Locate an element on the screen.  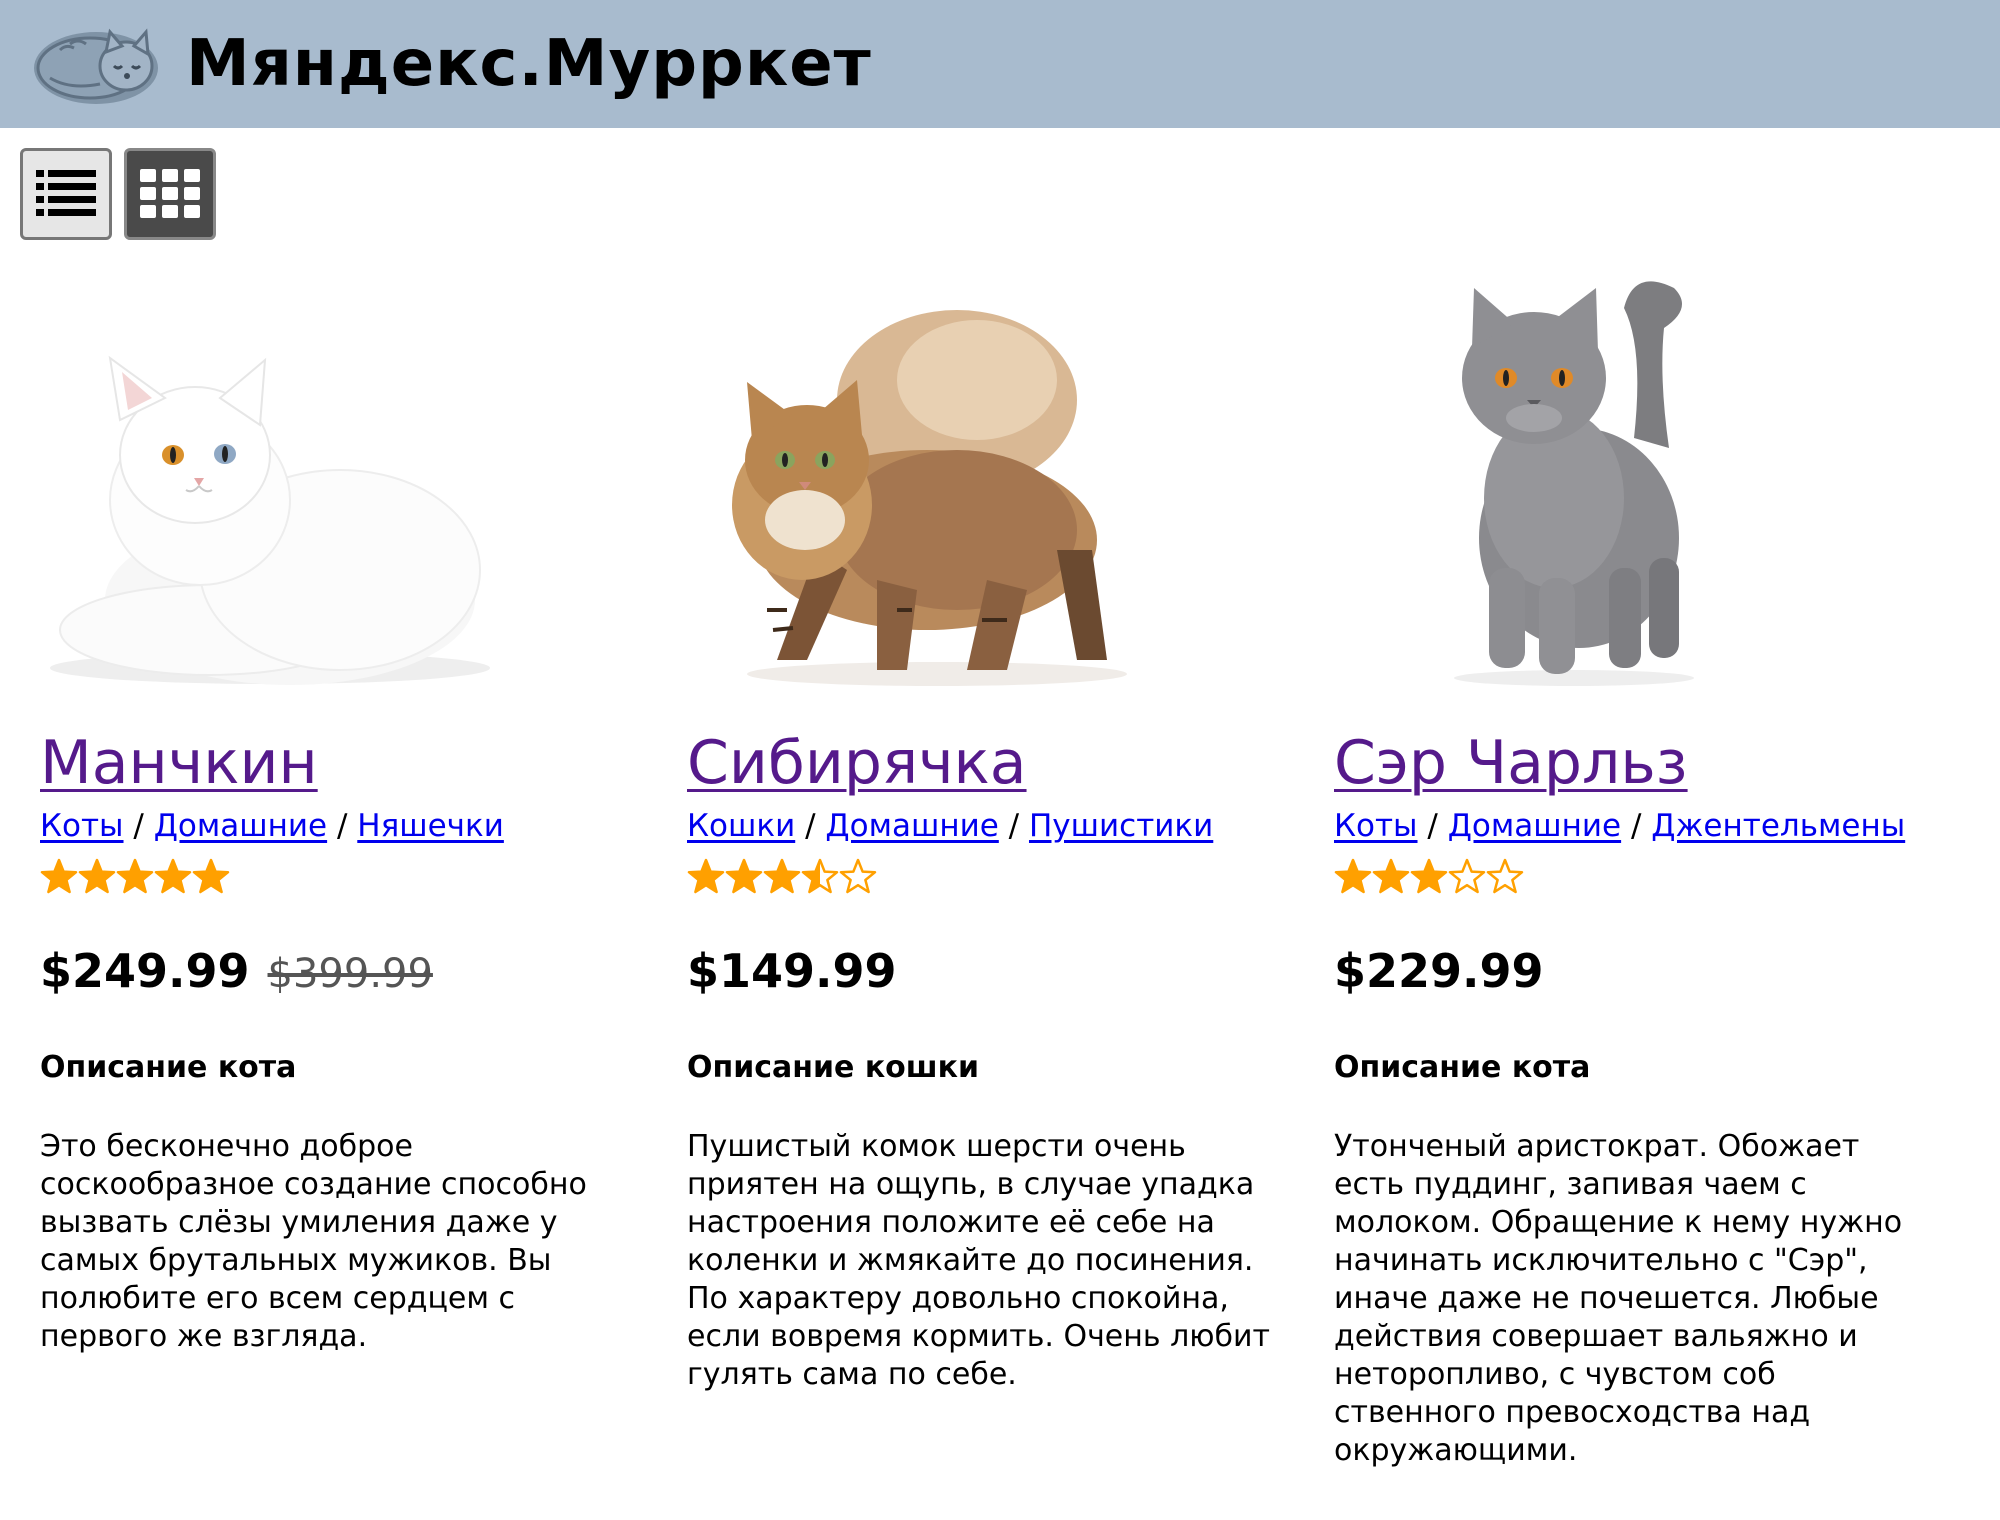
price-row: $229.99 is located at coordinates (1439, 971).